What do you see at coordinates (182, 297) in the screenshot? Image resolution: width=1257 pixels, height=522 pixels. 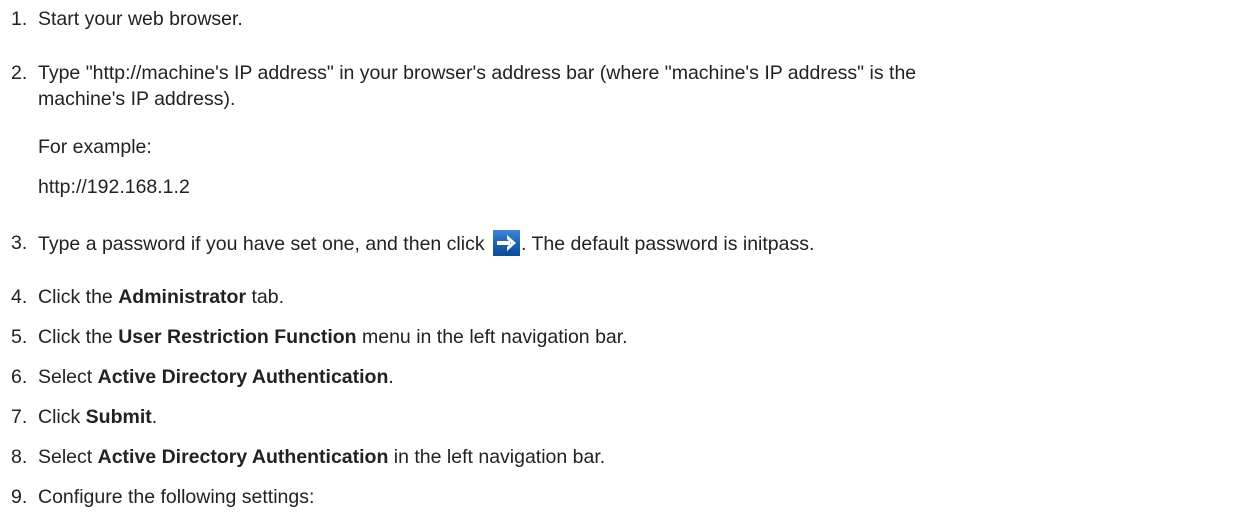 I see `ui-term-administrator: Administrator` at bounding box center [182, 297].